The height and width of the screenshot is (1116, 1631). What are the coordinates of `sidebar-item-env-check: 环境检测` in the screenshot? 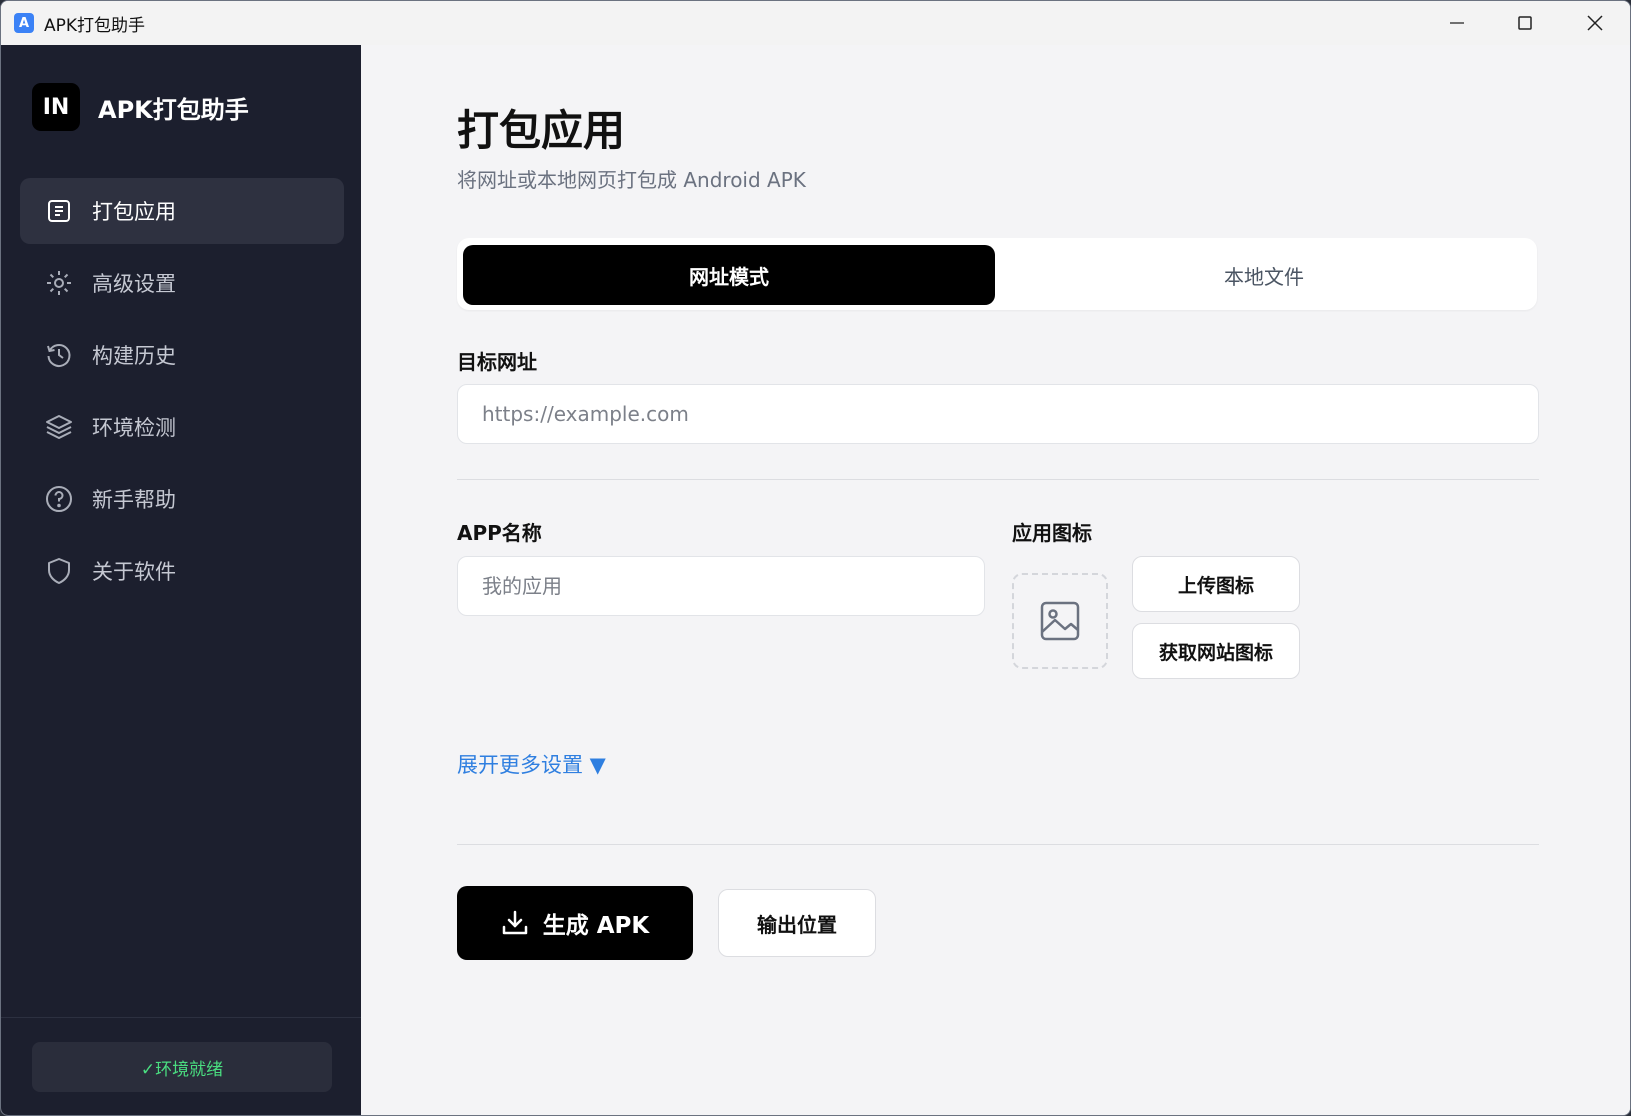 It's located at (182, 427).